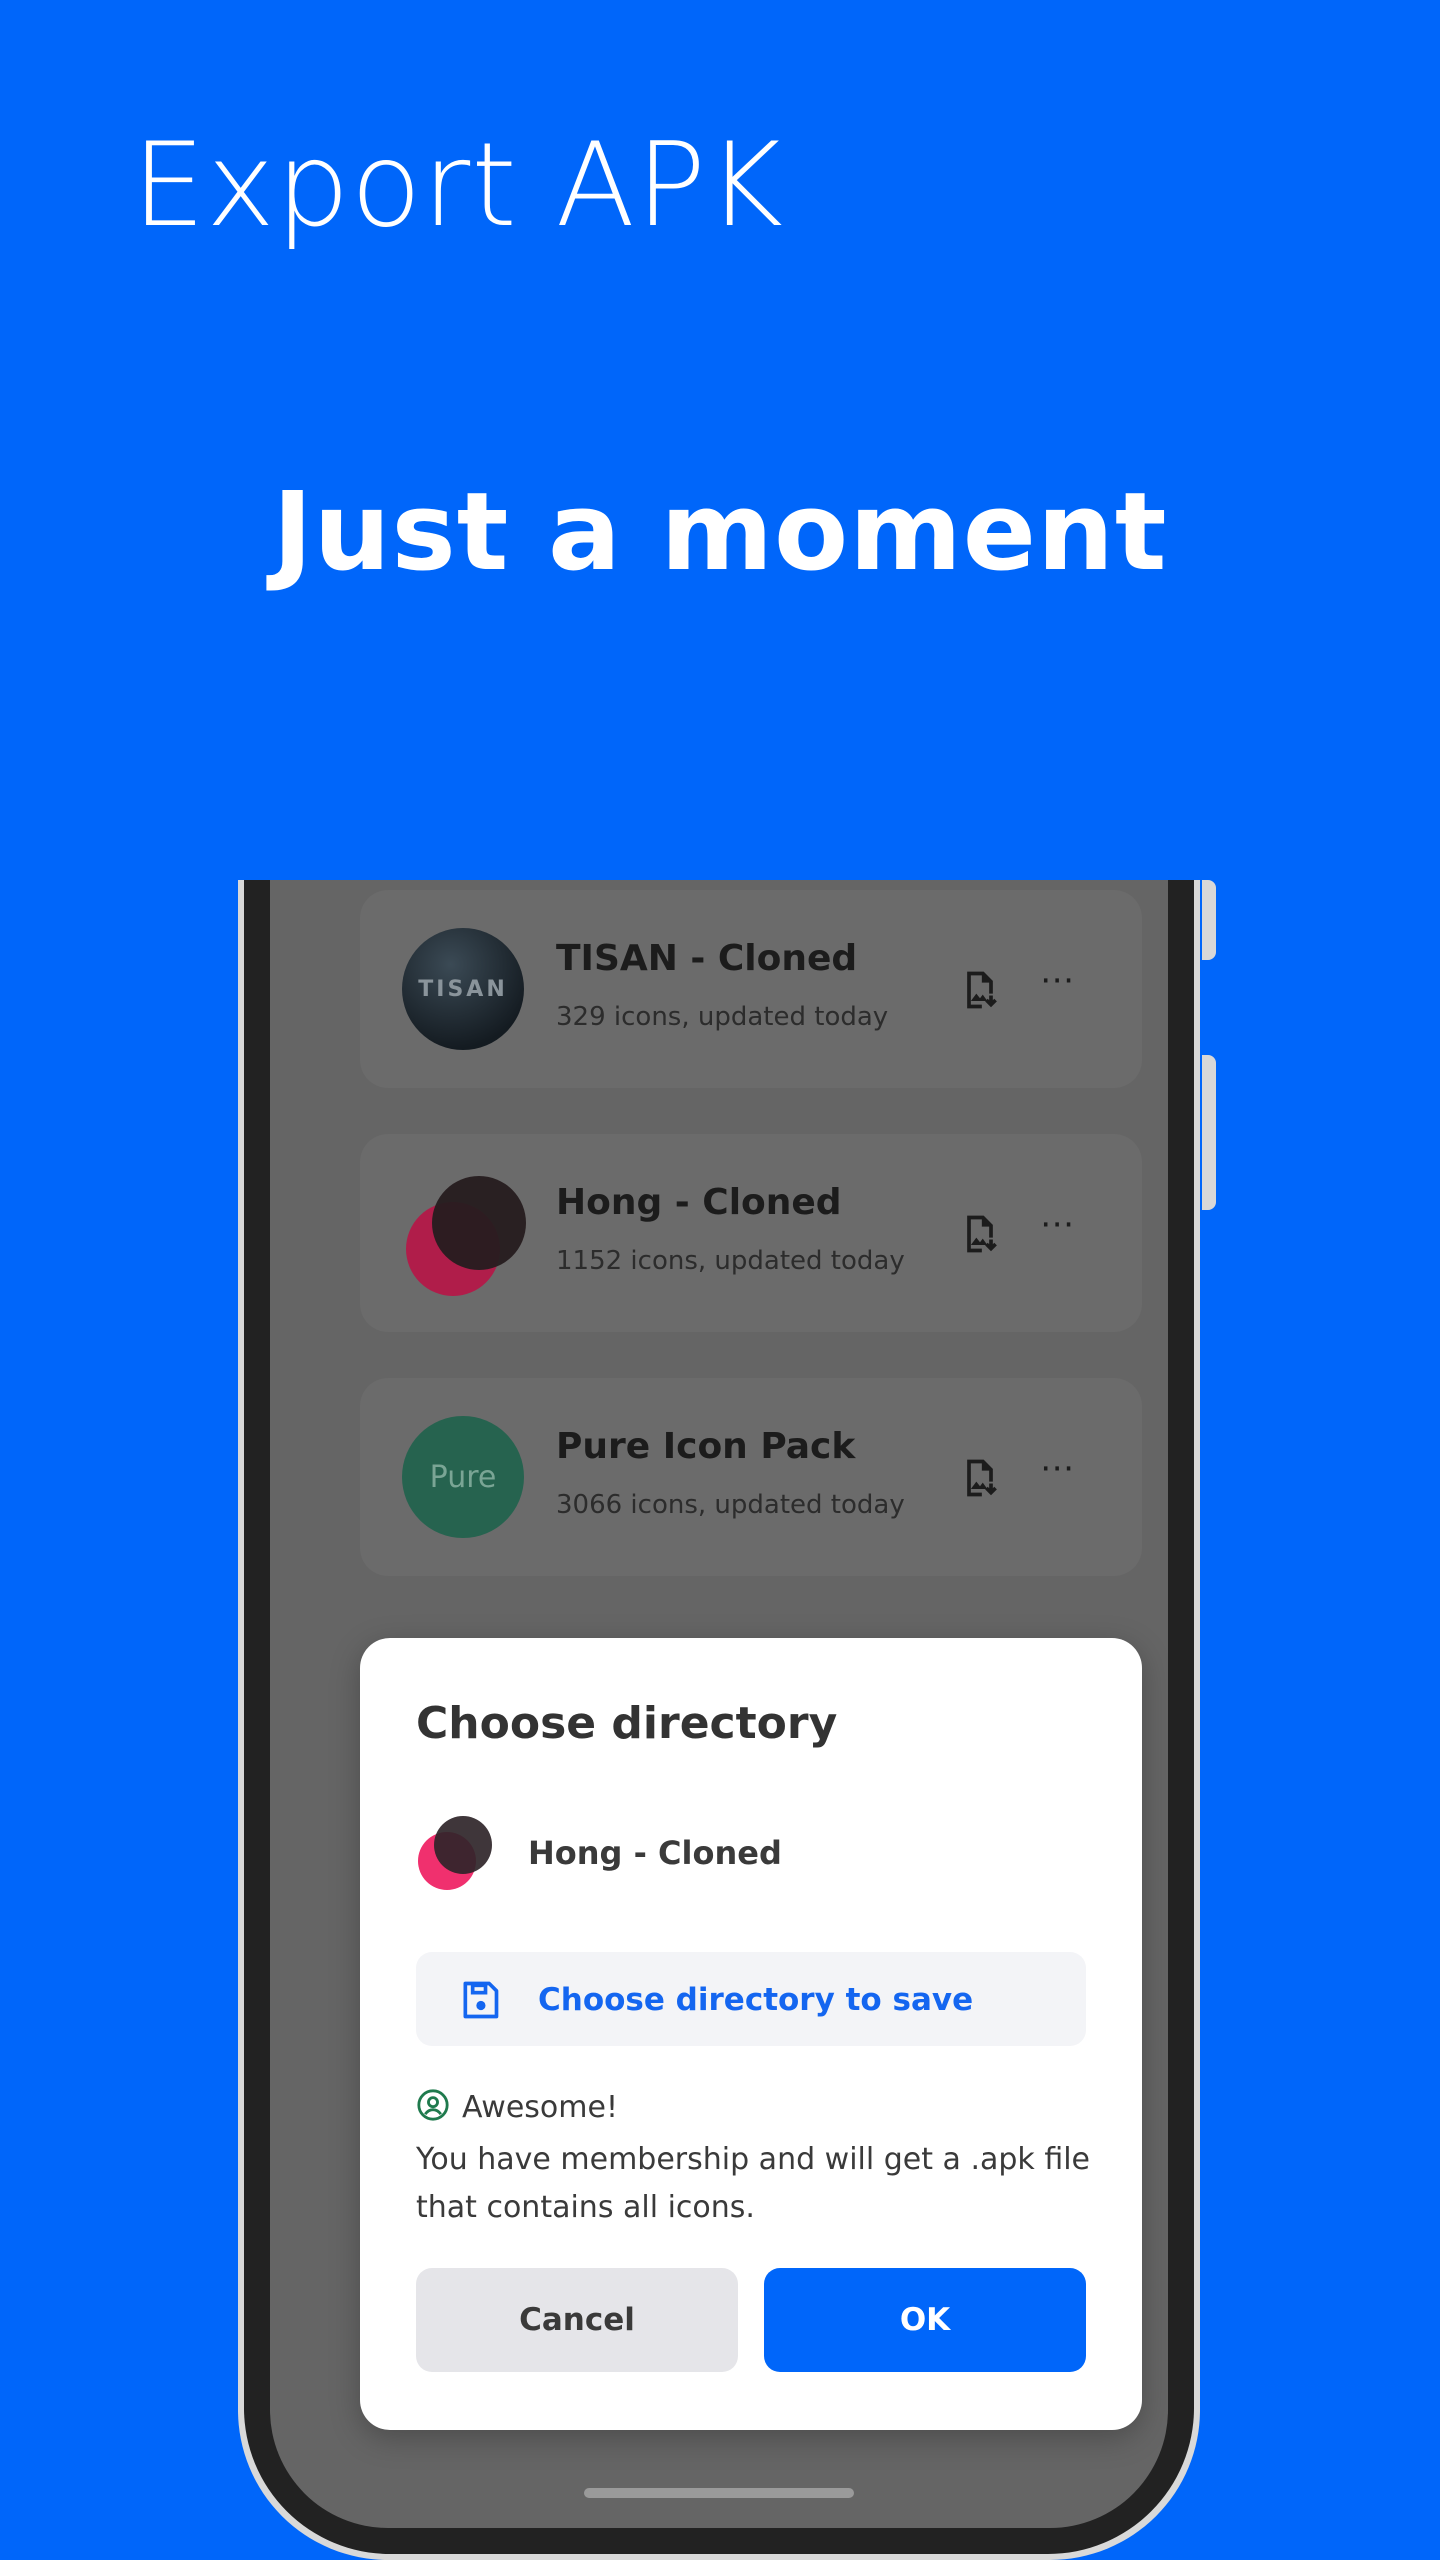  Describe the element at coordinates (463, 989) in the screenshot. I see `tisan-logo-icon: TISAN` at that location.